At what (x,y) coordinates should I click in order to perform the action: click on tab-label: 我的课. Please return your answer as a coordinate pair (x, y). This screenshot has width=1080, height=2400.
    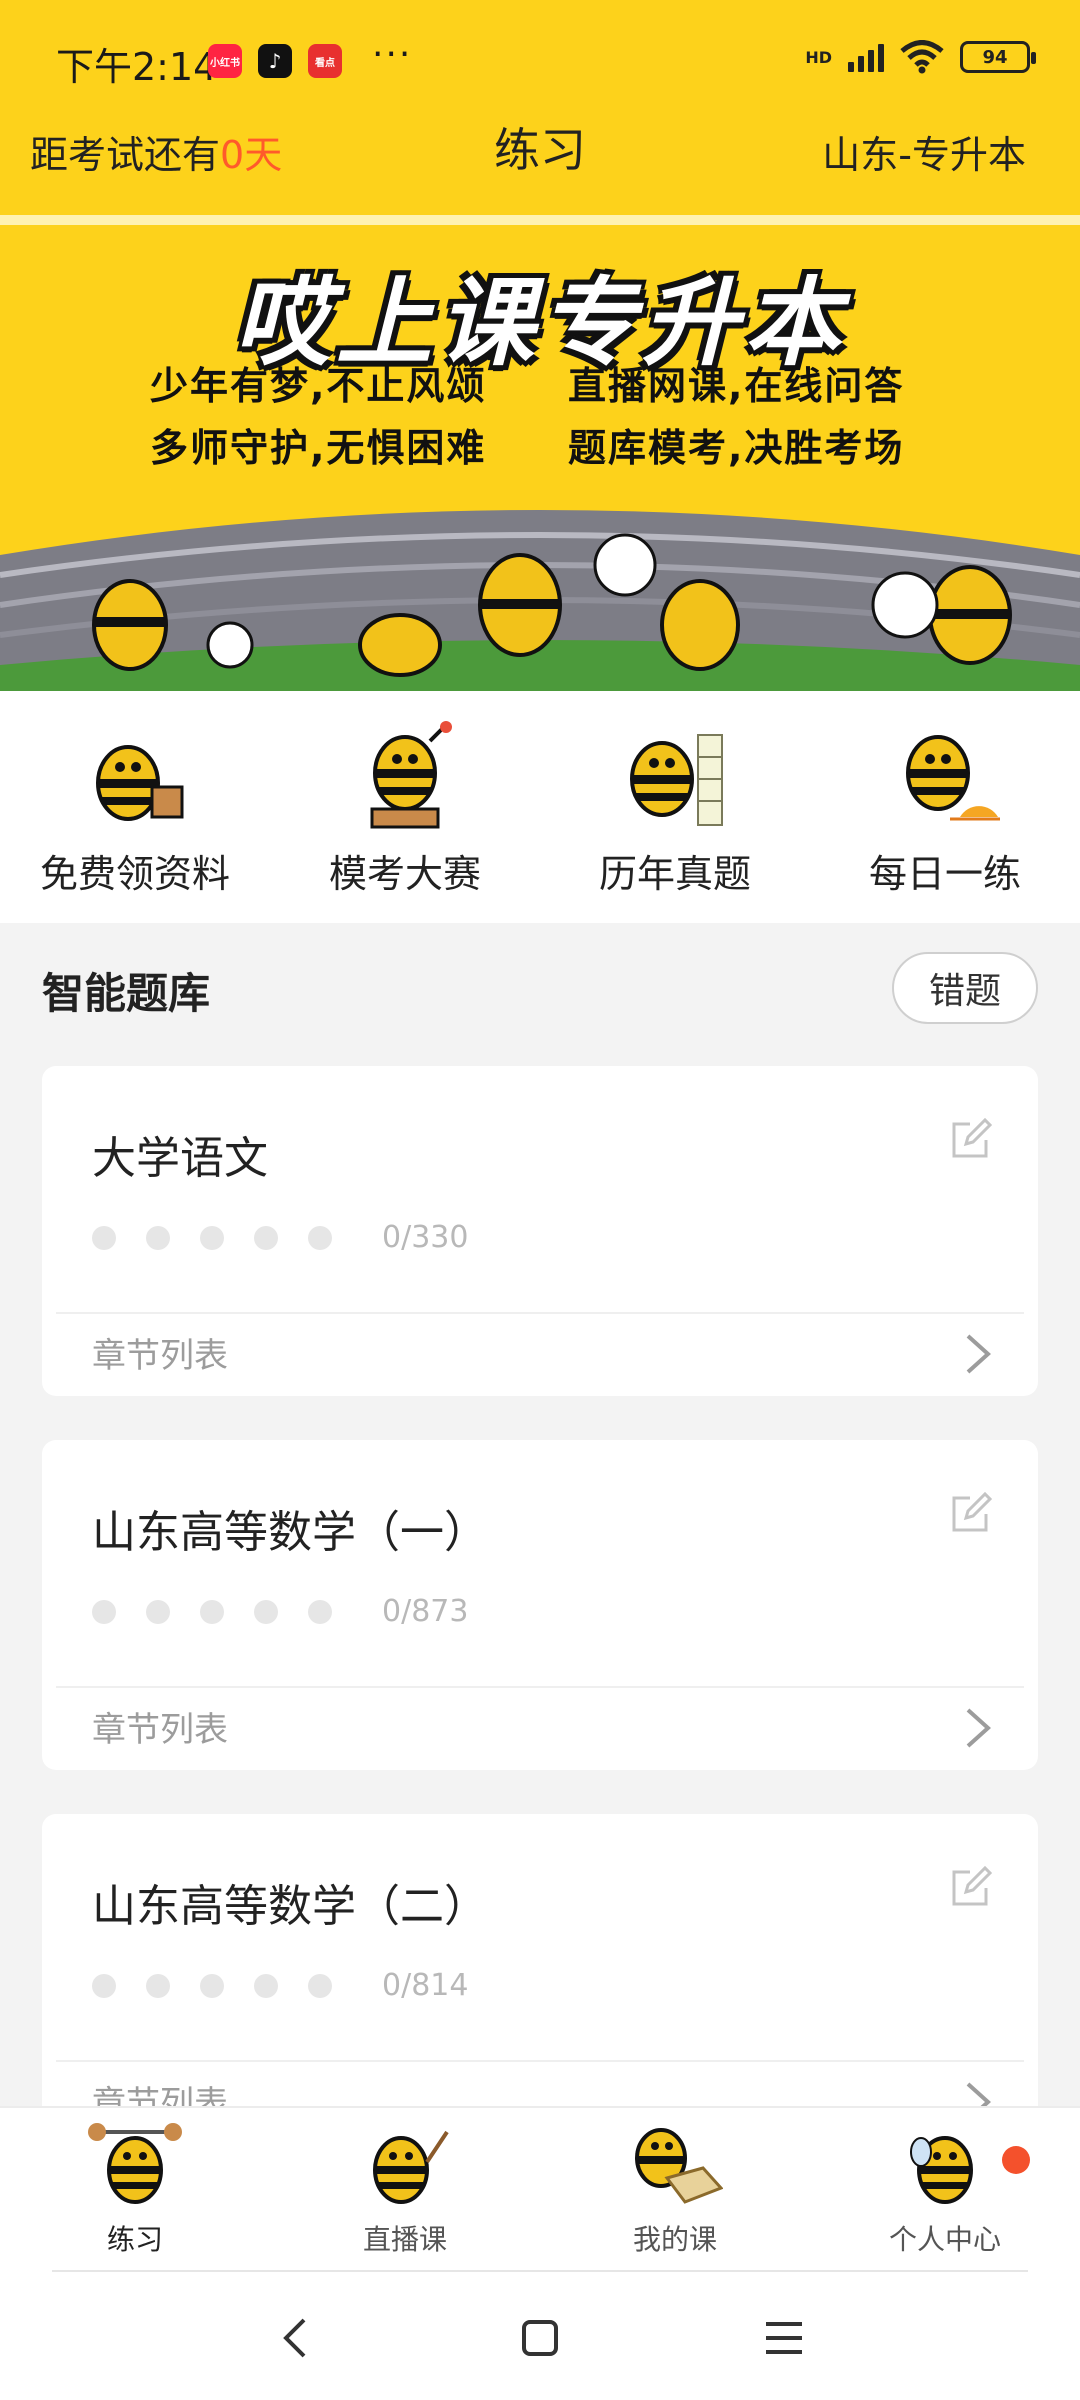
    Looking at the image, I should click on (674, 2239).